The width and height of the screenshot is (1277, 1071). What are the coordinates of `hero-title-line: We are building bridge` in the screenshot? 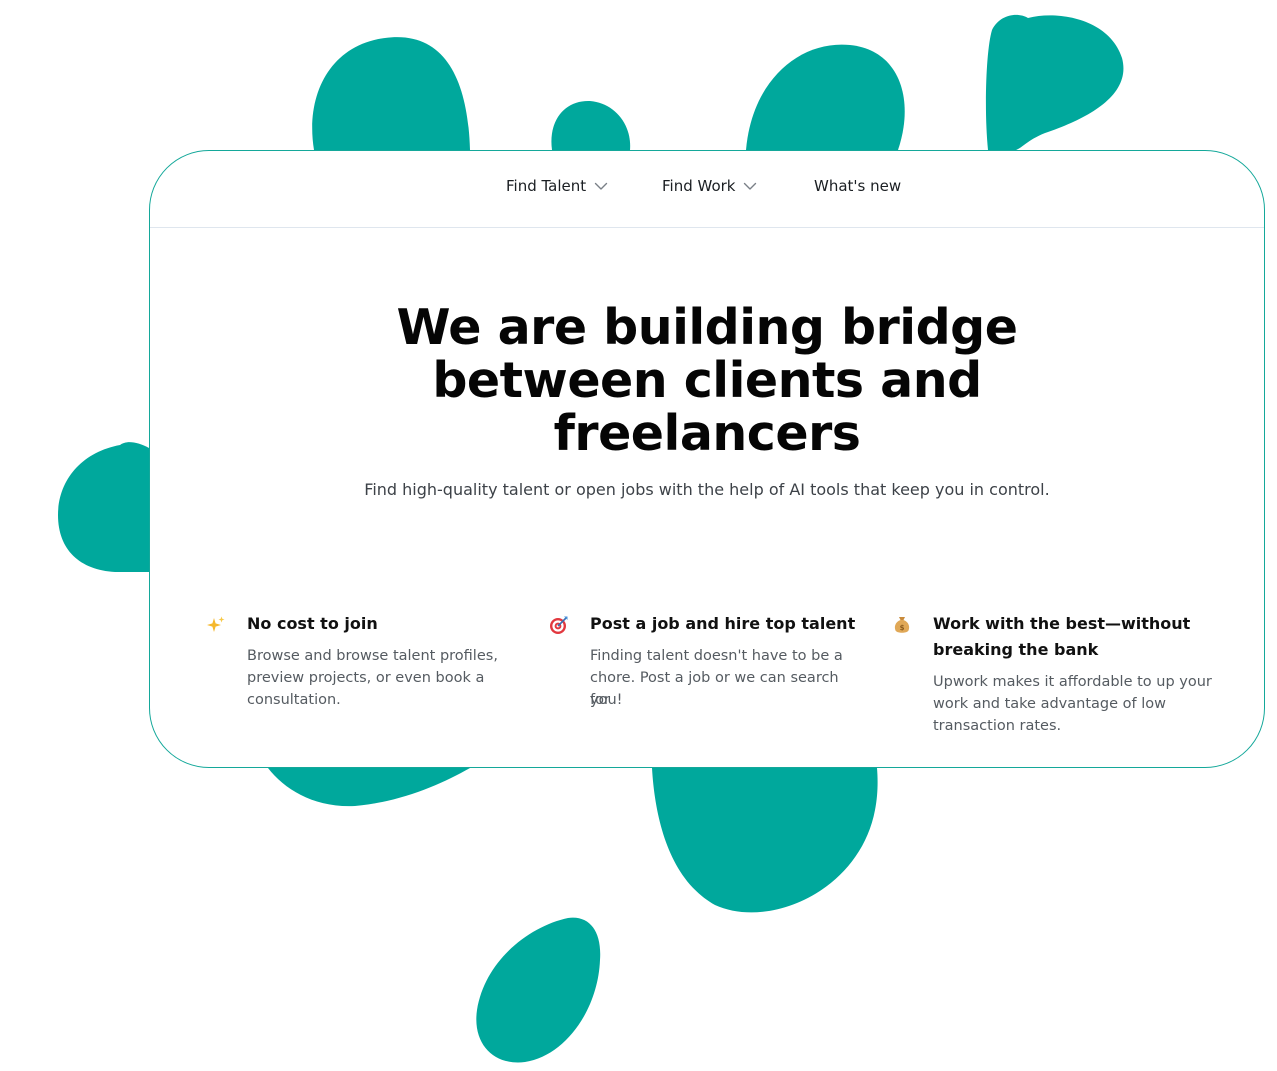 It's located at (707, 327).